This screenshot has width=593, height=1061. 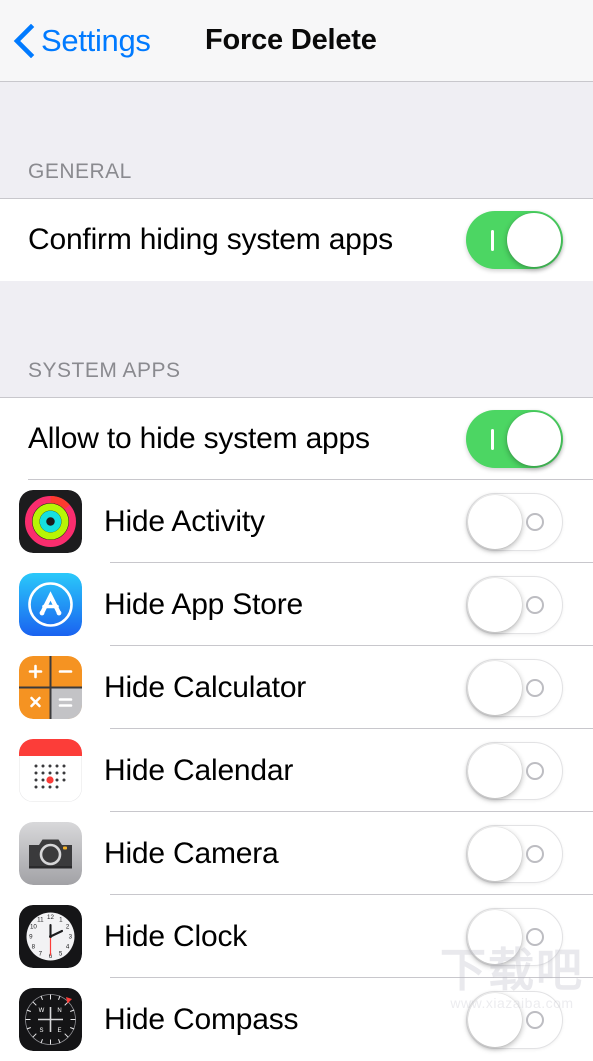 I want to click on toggle-hide-clock, so click(x=514, y=936).